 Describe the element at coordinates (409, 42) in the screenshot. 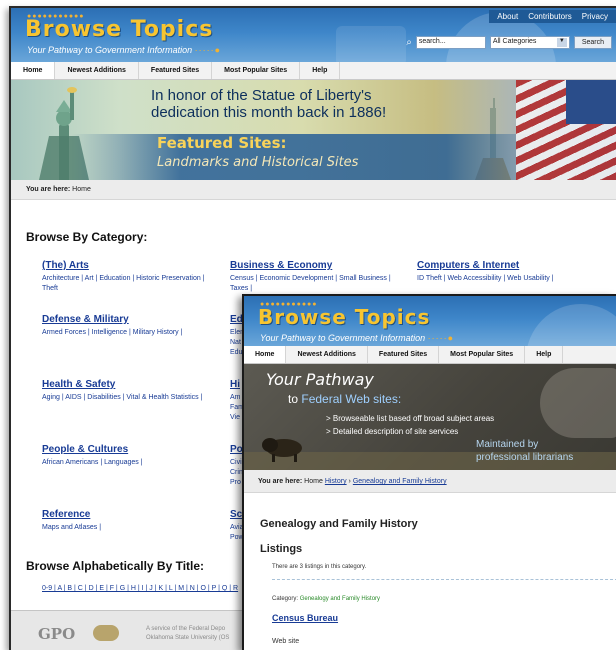

I see `search-icon: ⌕` at that location.